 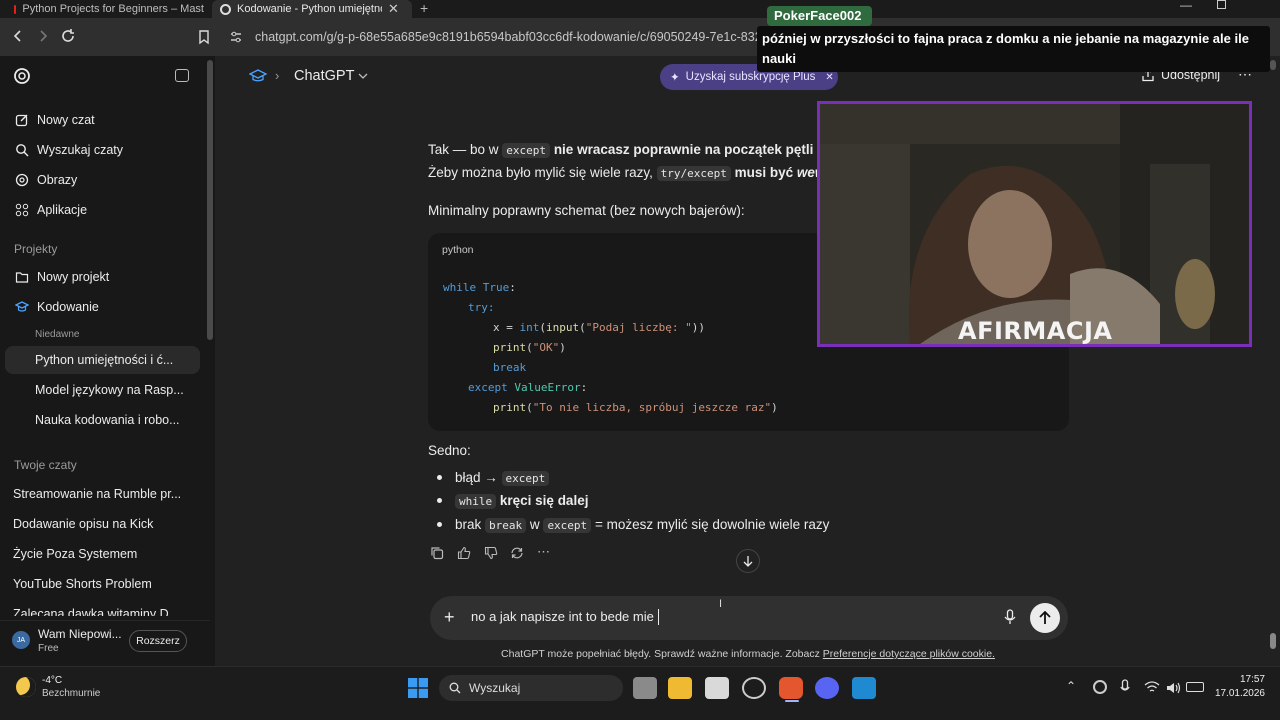 What do you see at coordinates (1273, 65) in the screenshot?
I see `main-scrollbar-top` at bounding box center [1273, 65].